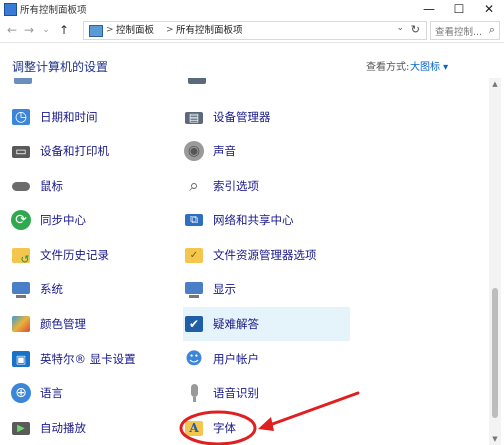 This screenshot has height=445, width=504. I want to click on close-button: ✕, so click(489, 9).